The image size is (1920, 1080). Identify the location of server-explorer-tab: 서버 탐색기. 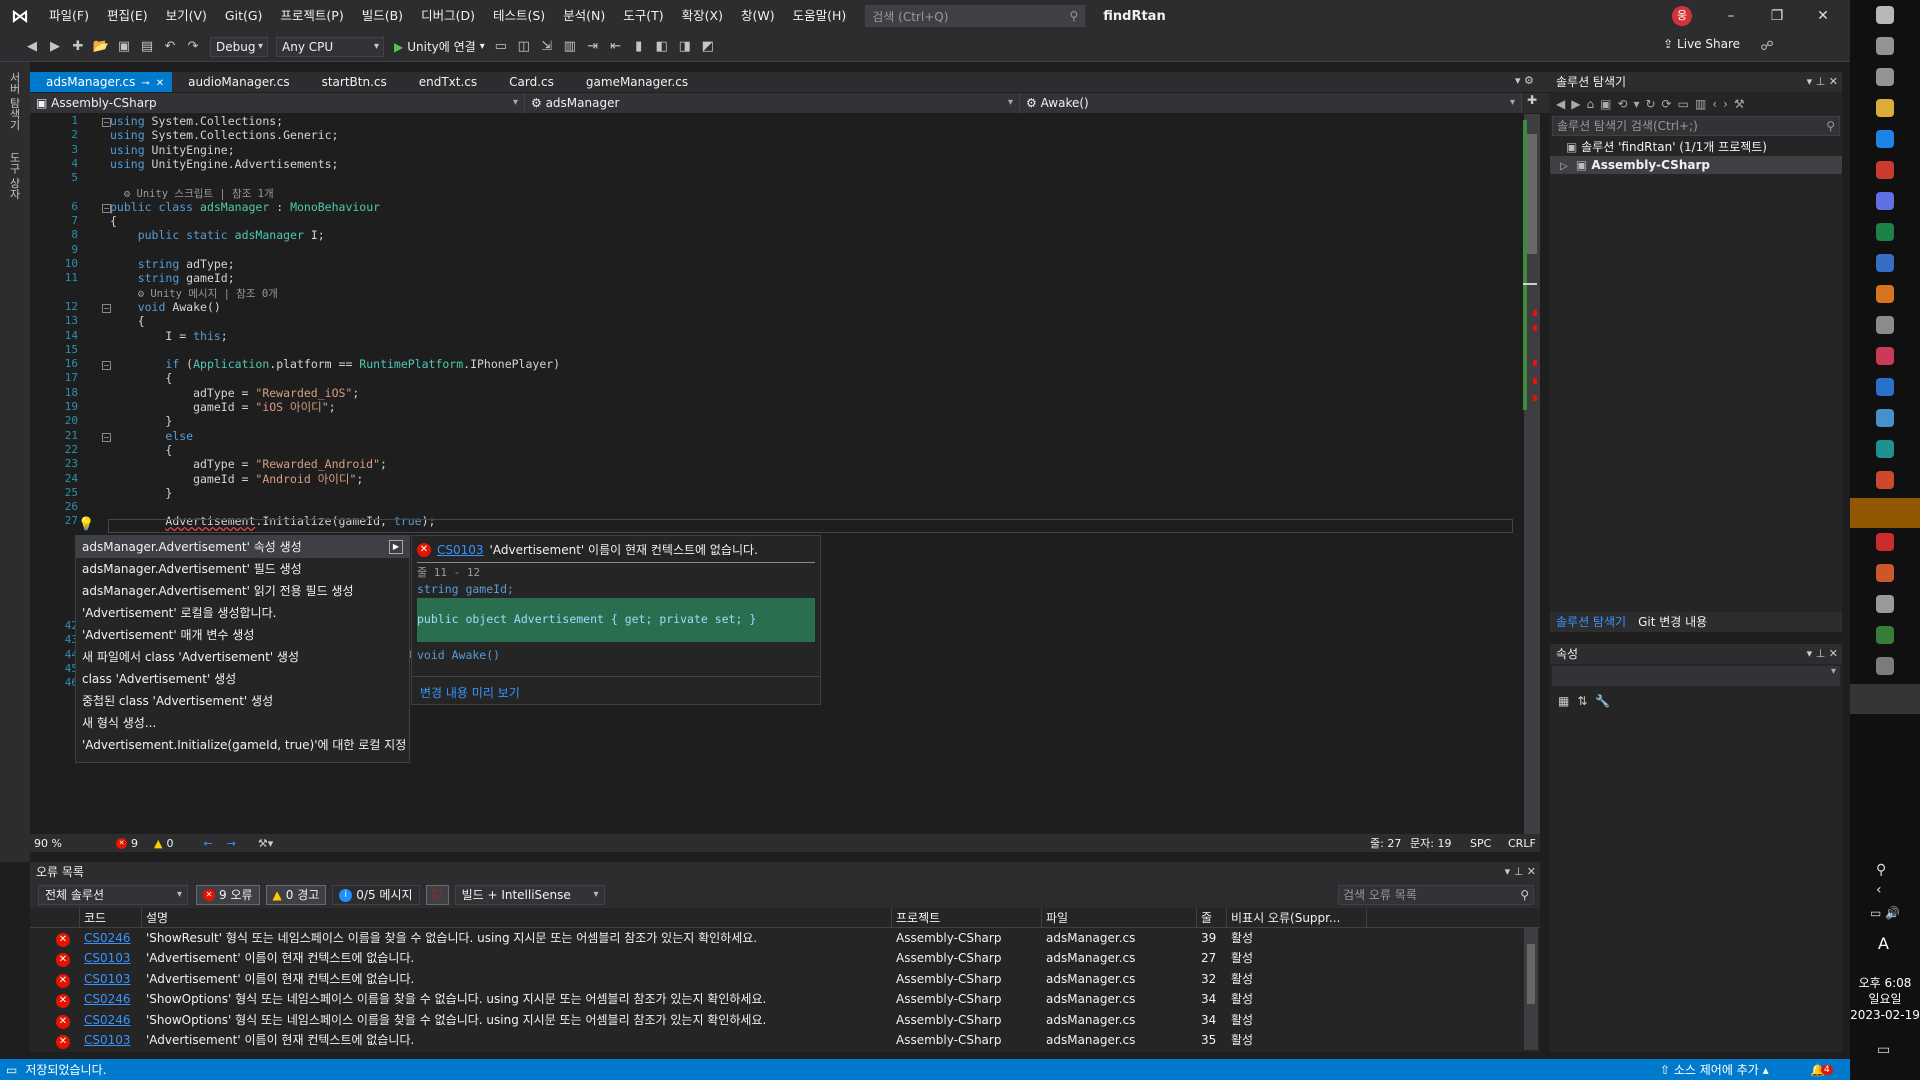
(14, 101).